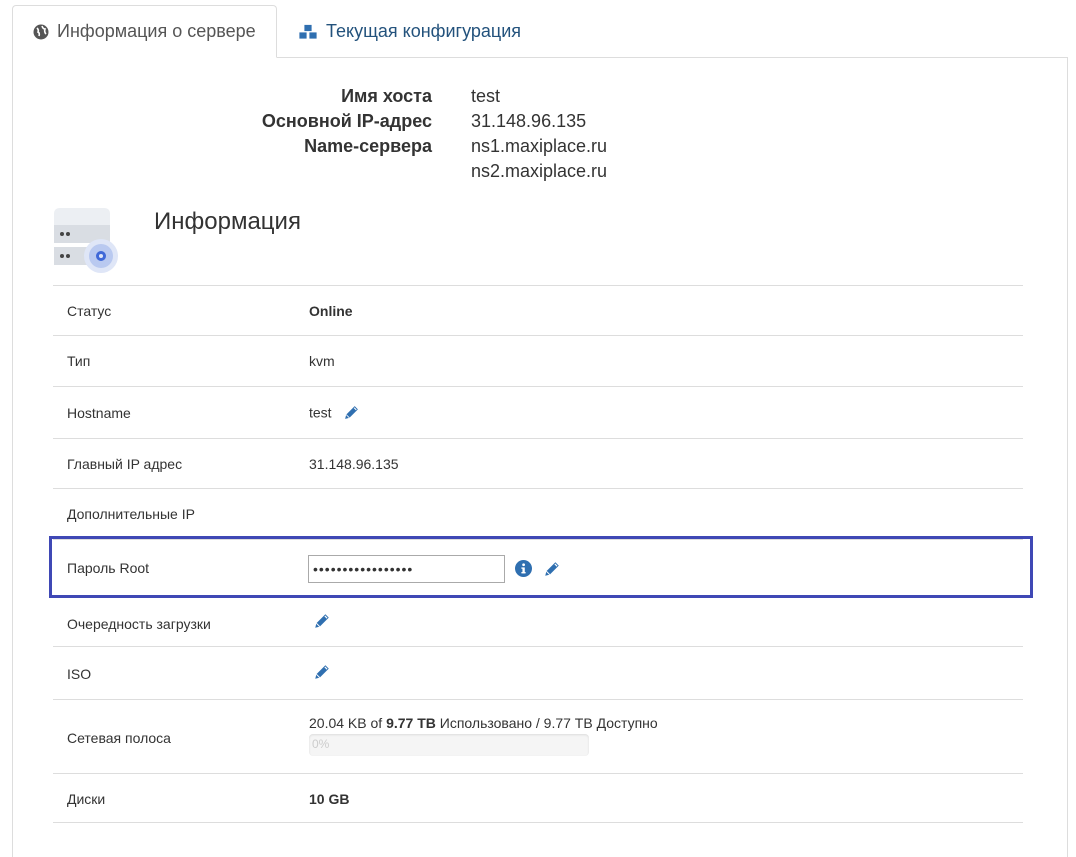  What do you see at coordinates (322, 361) in the screenshot?
I see `type-value: kvm` at bounding box center [322, 361].